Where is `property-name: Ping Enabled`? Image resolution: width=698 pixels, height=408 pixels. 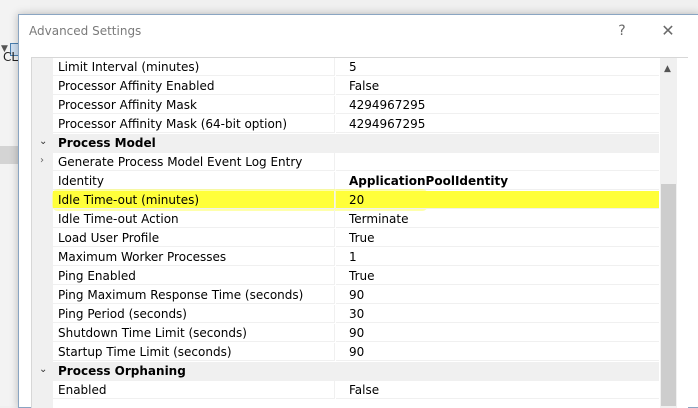 property-name: Ping Enabled is located at coordinates (194, 276).